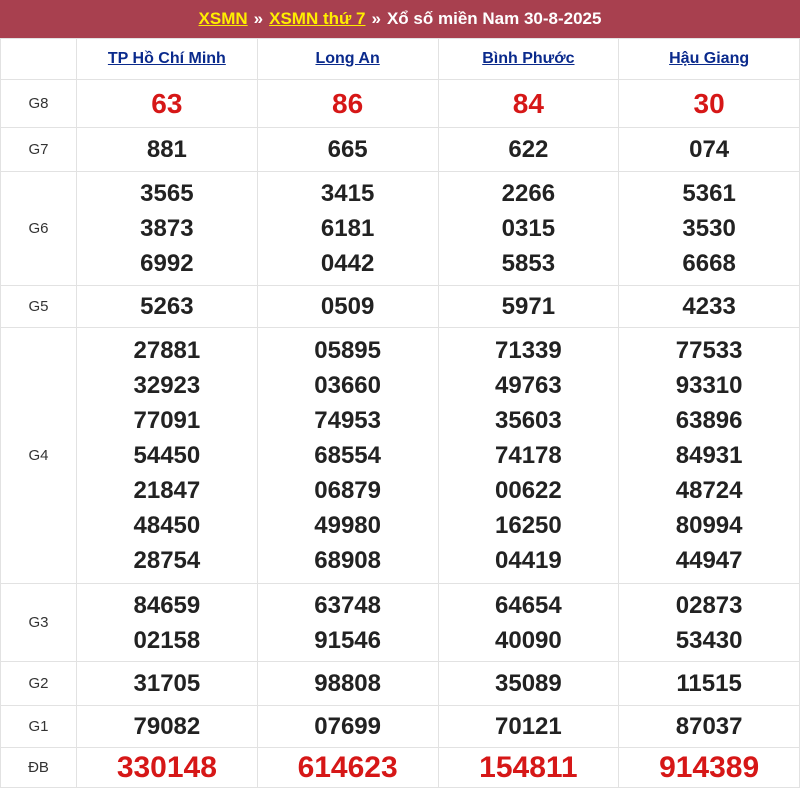 This screenshot has width=800, height=788. What do you see at coordinates (38, 228) in the screenshot?
I see `prize-label: G6` at bounding box center [38, 228].